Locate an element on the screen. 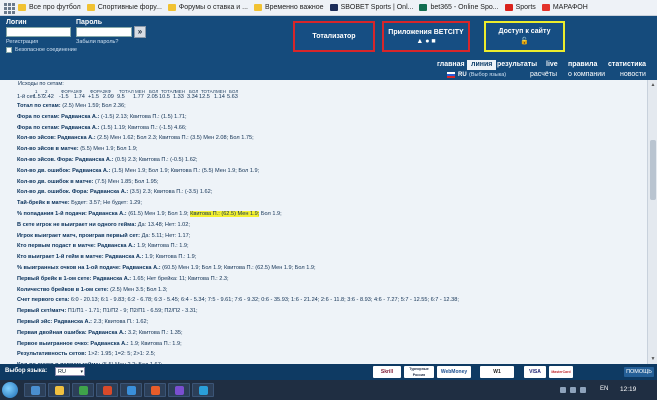 This screenshot has height=400, width=657. forgot-password-link: Забыли пароль? is located at coordinates (97, 42).